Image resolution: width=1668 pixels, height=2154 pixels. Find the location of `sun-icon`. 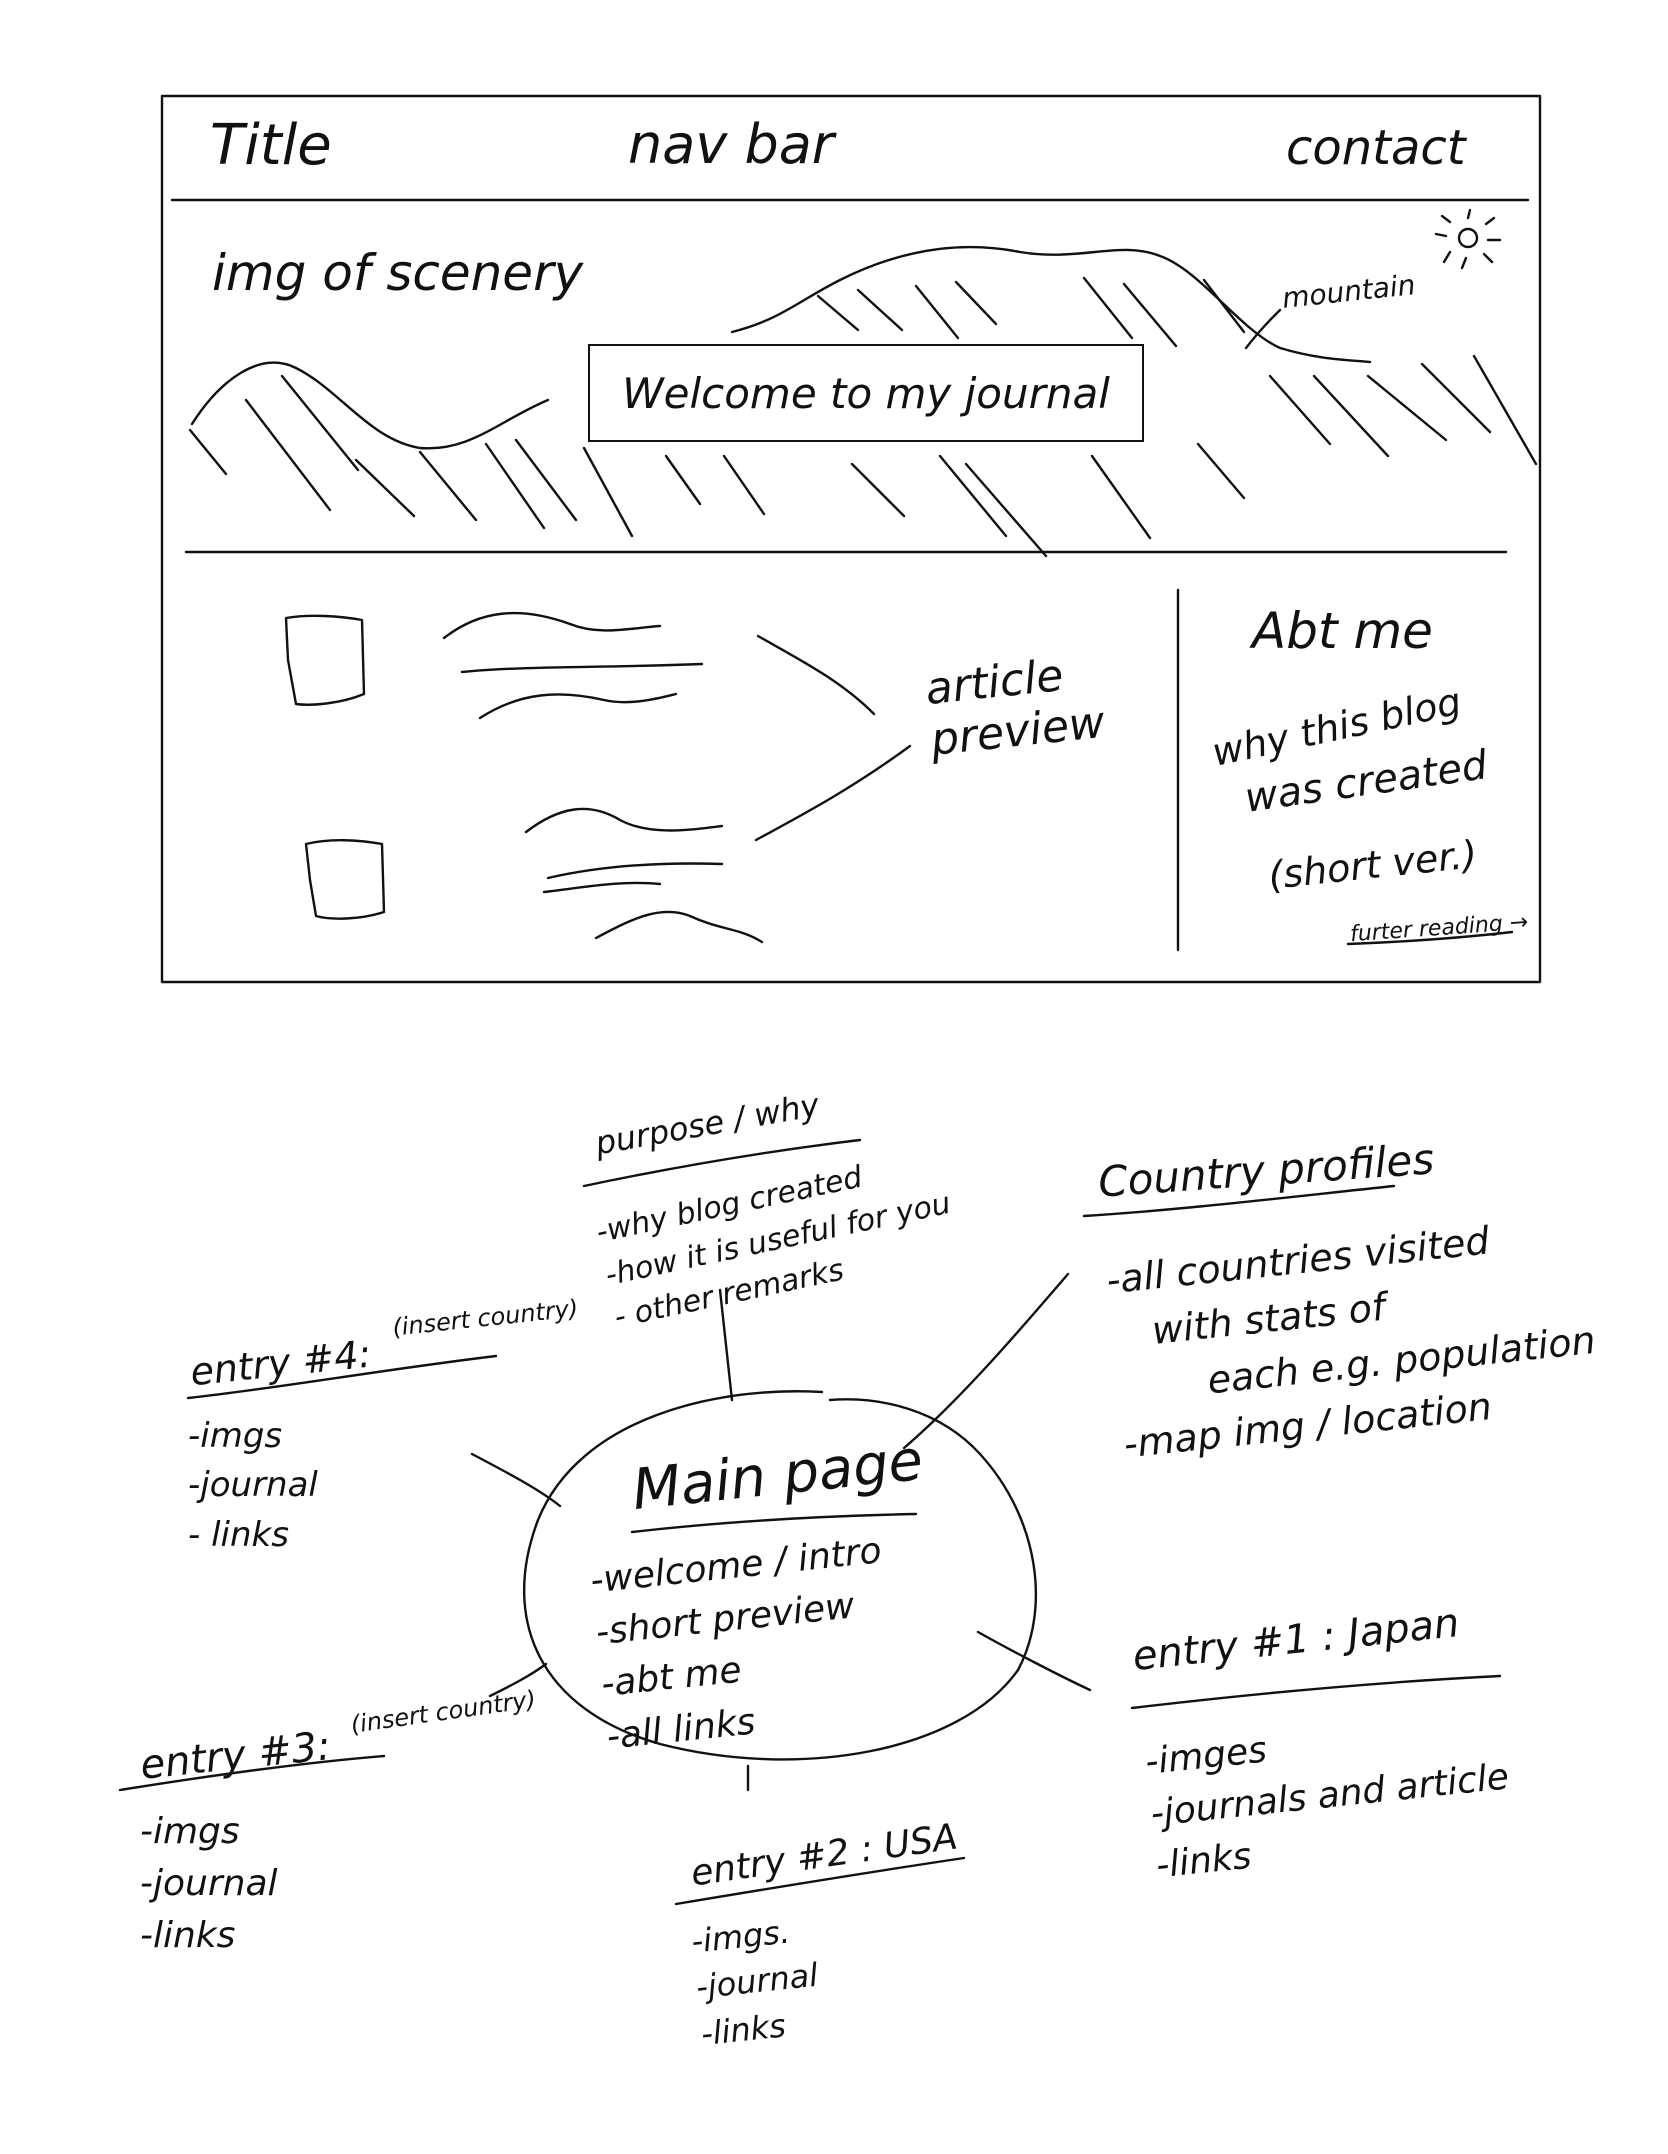

sun-icon is located at coordinates (1468, 239).